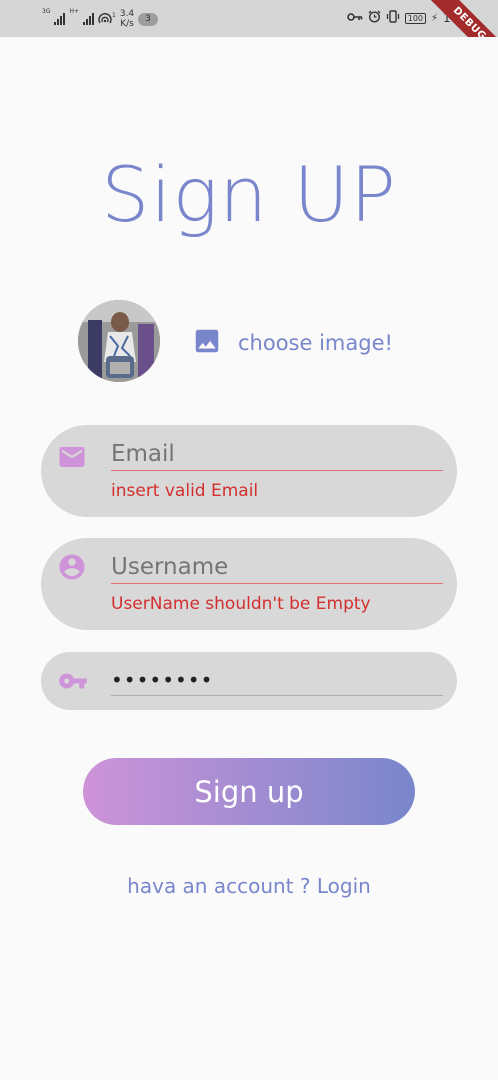 This screenshot has height=1080, width=498. I want to click on mail-icon, so click(72, 459).